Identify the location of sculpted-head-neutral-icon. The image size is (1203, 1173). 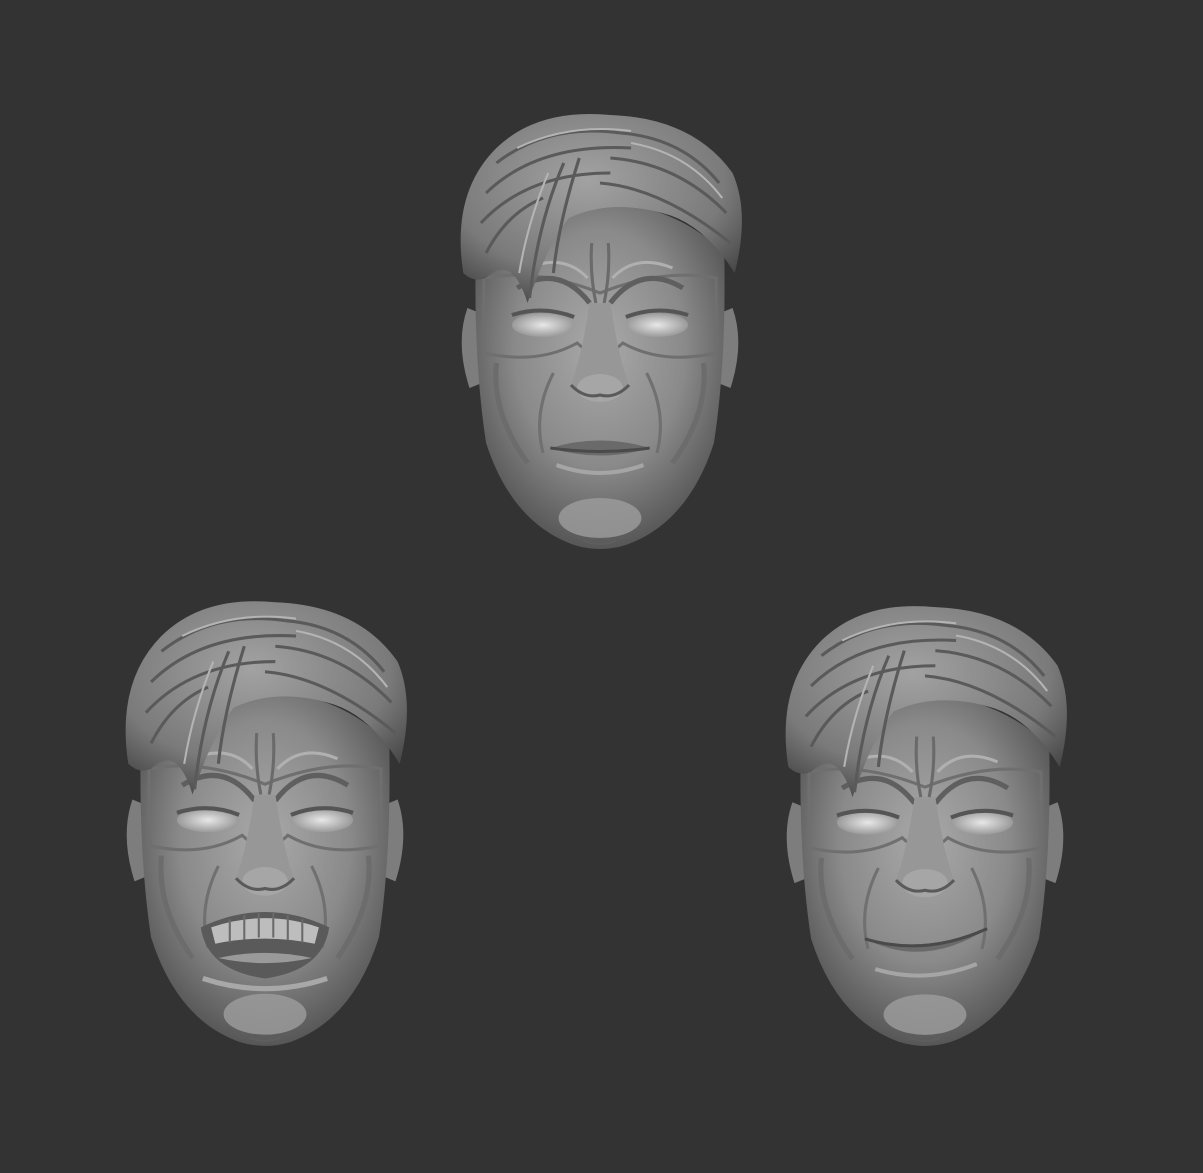
(600, 328).